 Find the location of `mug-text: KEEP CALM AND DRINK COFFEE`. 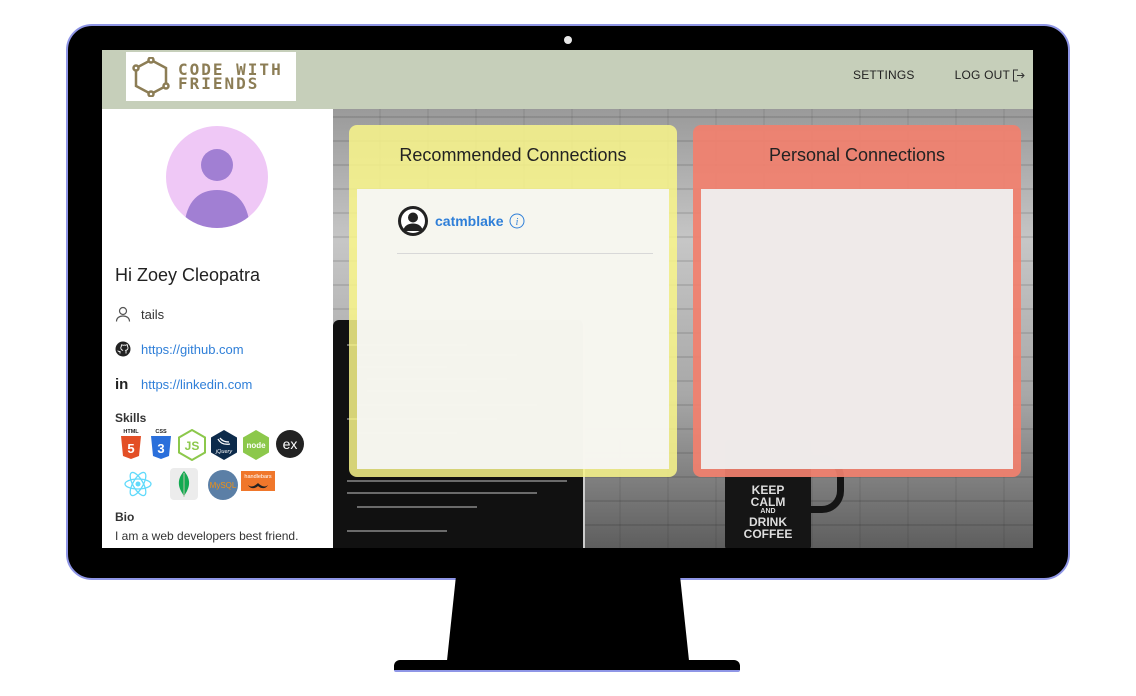

mug-text: KEEP CALM AND DRINK COFFEE is located at coordinates (768, 512).